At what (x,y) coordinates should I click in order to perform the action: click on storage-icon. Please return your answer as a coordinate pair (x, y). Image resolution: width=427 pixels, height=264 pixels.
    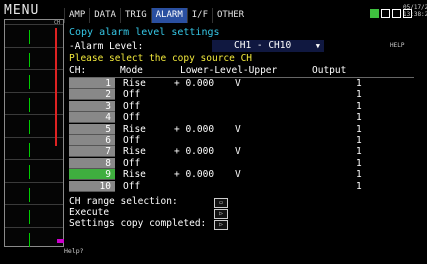
    Looking at the image, I should click on (385, 13).